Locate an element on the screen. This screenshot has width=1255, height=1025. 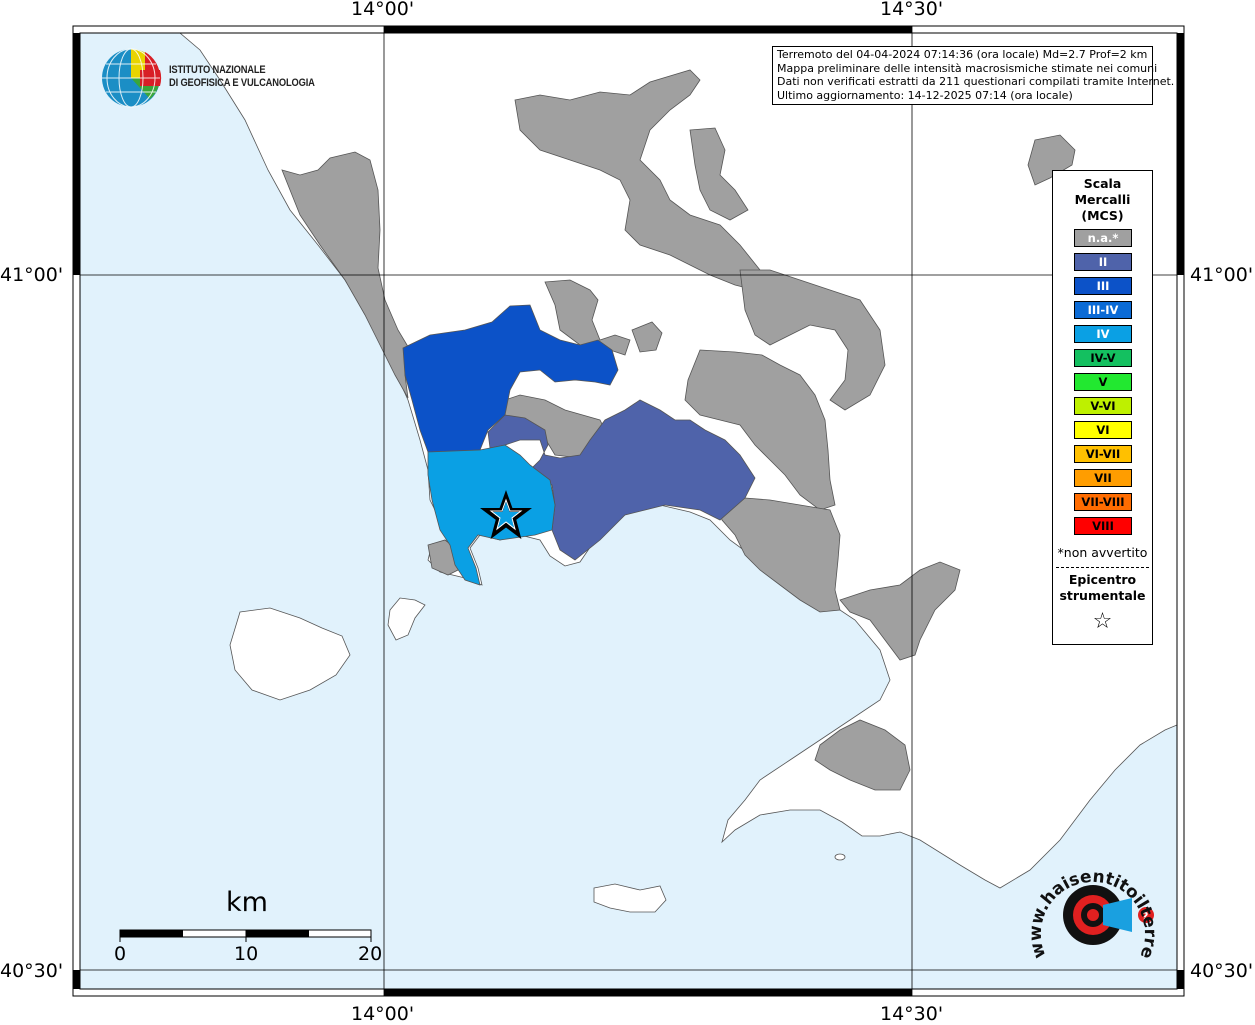
scale-label-20: 20 is located at coordinates (370, 954).